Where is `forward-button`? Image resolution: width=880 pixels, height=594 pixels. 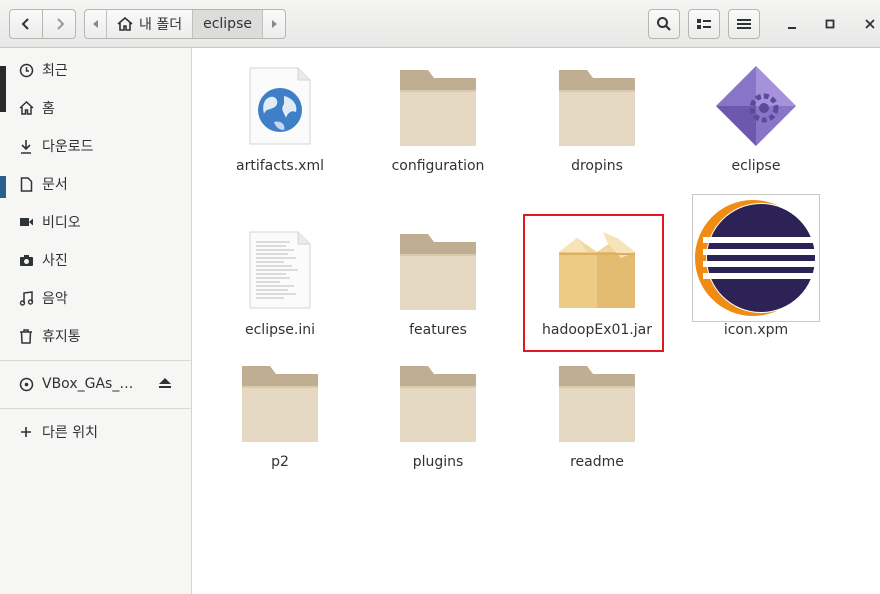
forward-button is located at coordinates (59, 24).